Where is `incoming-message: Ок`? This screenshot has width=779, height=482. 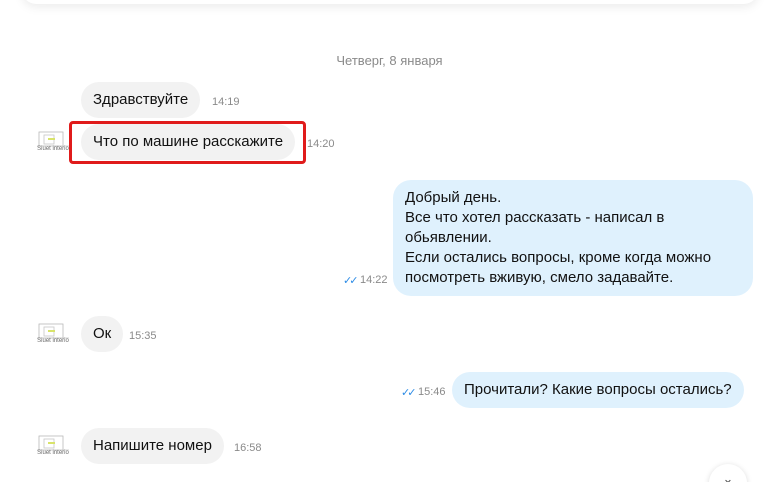 incoming-message: Ок is located at coordinates (102, 334).